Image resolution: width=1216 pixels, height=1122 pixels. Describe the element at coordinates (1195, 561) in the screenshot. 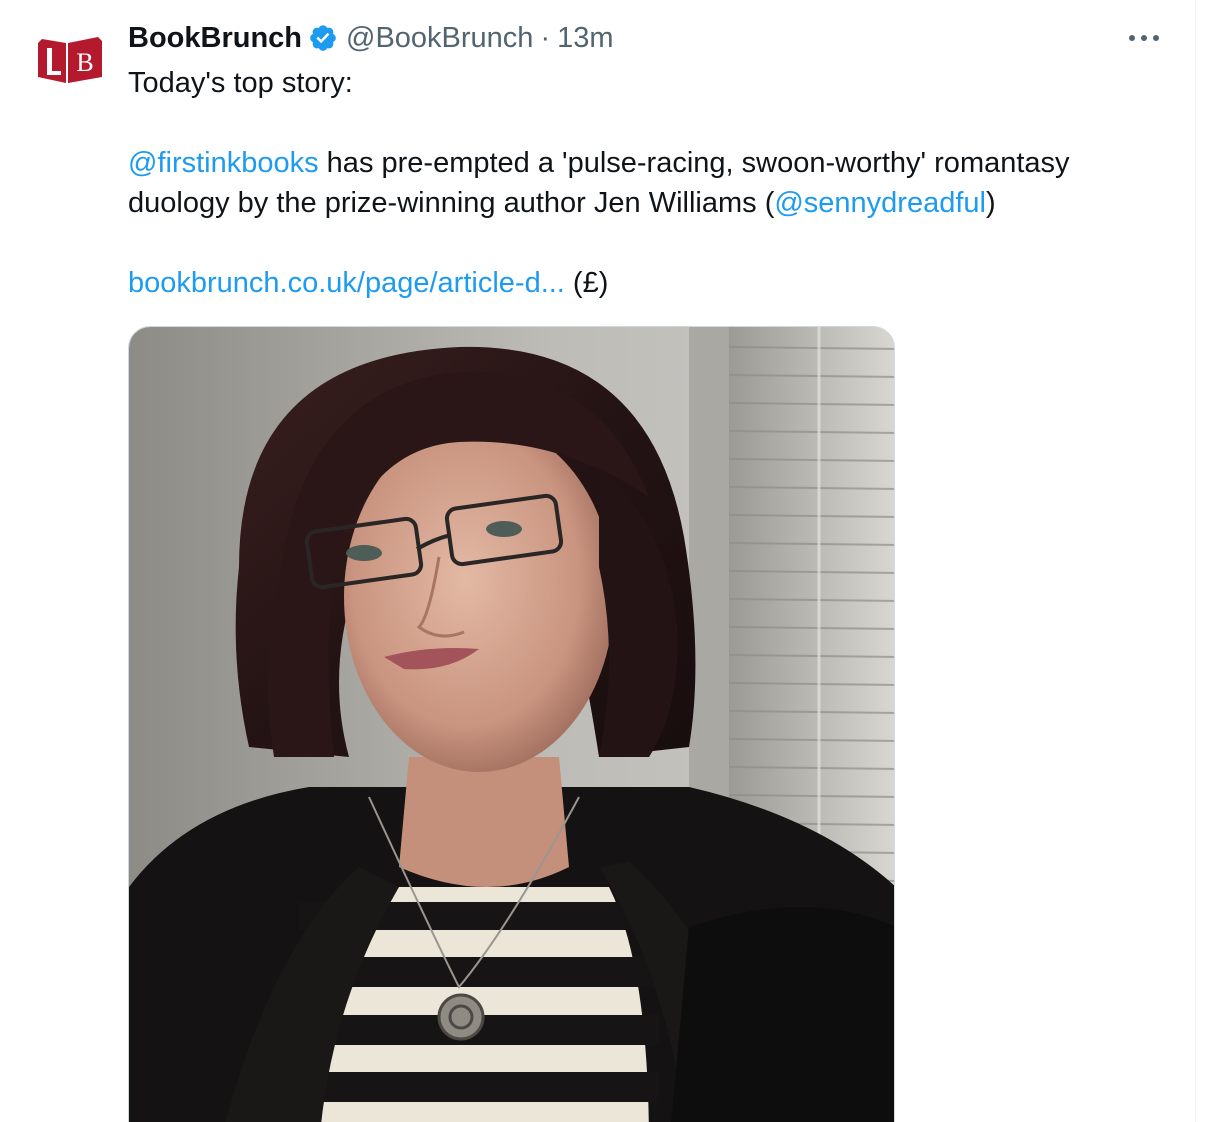

I see `timeline-divider` at that location.